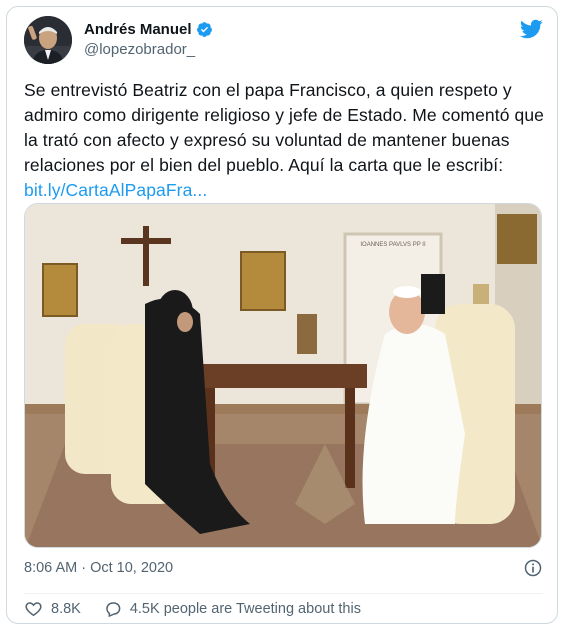 Image resolution: width=564 pixels, height=630 pixels. What do you see at coordinates (283, 568) in the screenshot?
I see `tweet-meta-row: 8:06 AM · Oct 10, 2020` at bounding box center [283, 568].